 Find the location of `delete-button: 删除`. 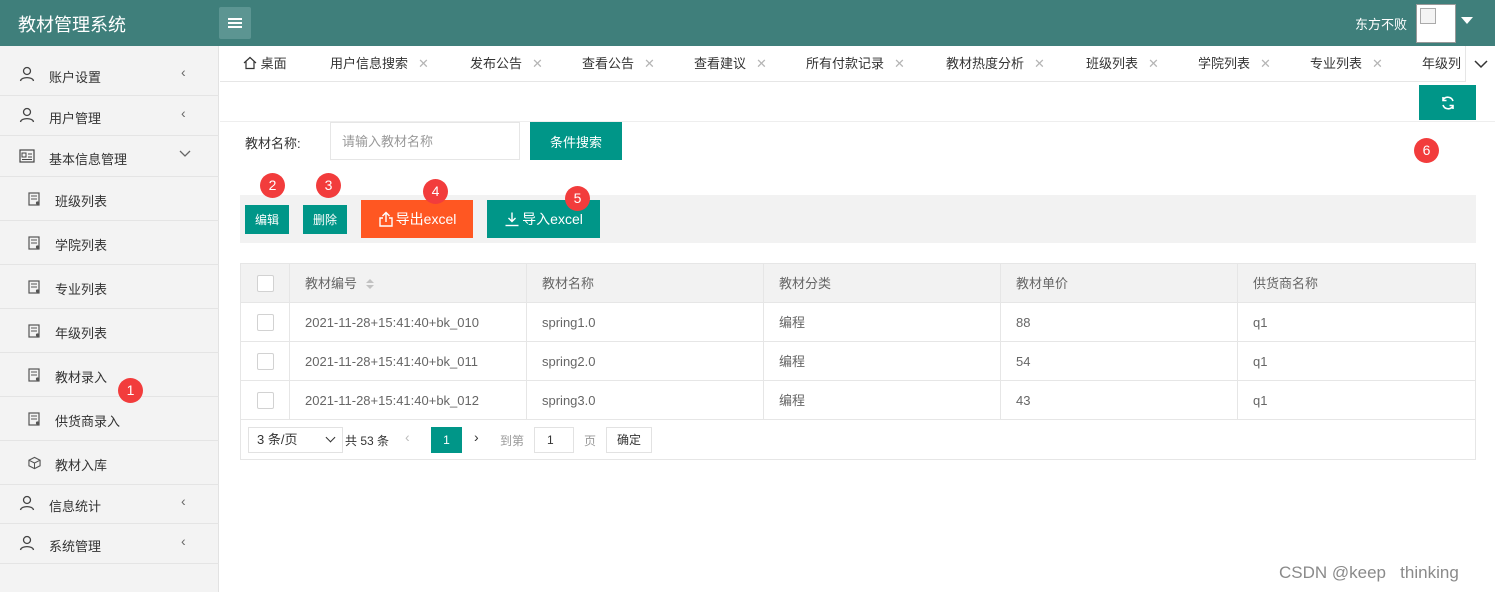

delete-button: 删除 is located at coordinates (325, 219).